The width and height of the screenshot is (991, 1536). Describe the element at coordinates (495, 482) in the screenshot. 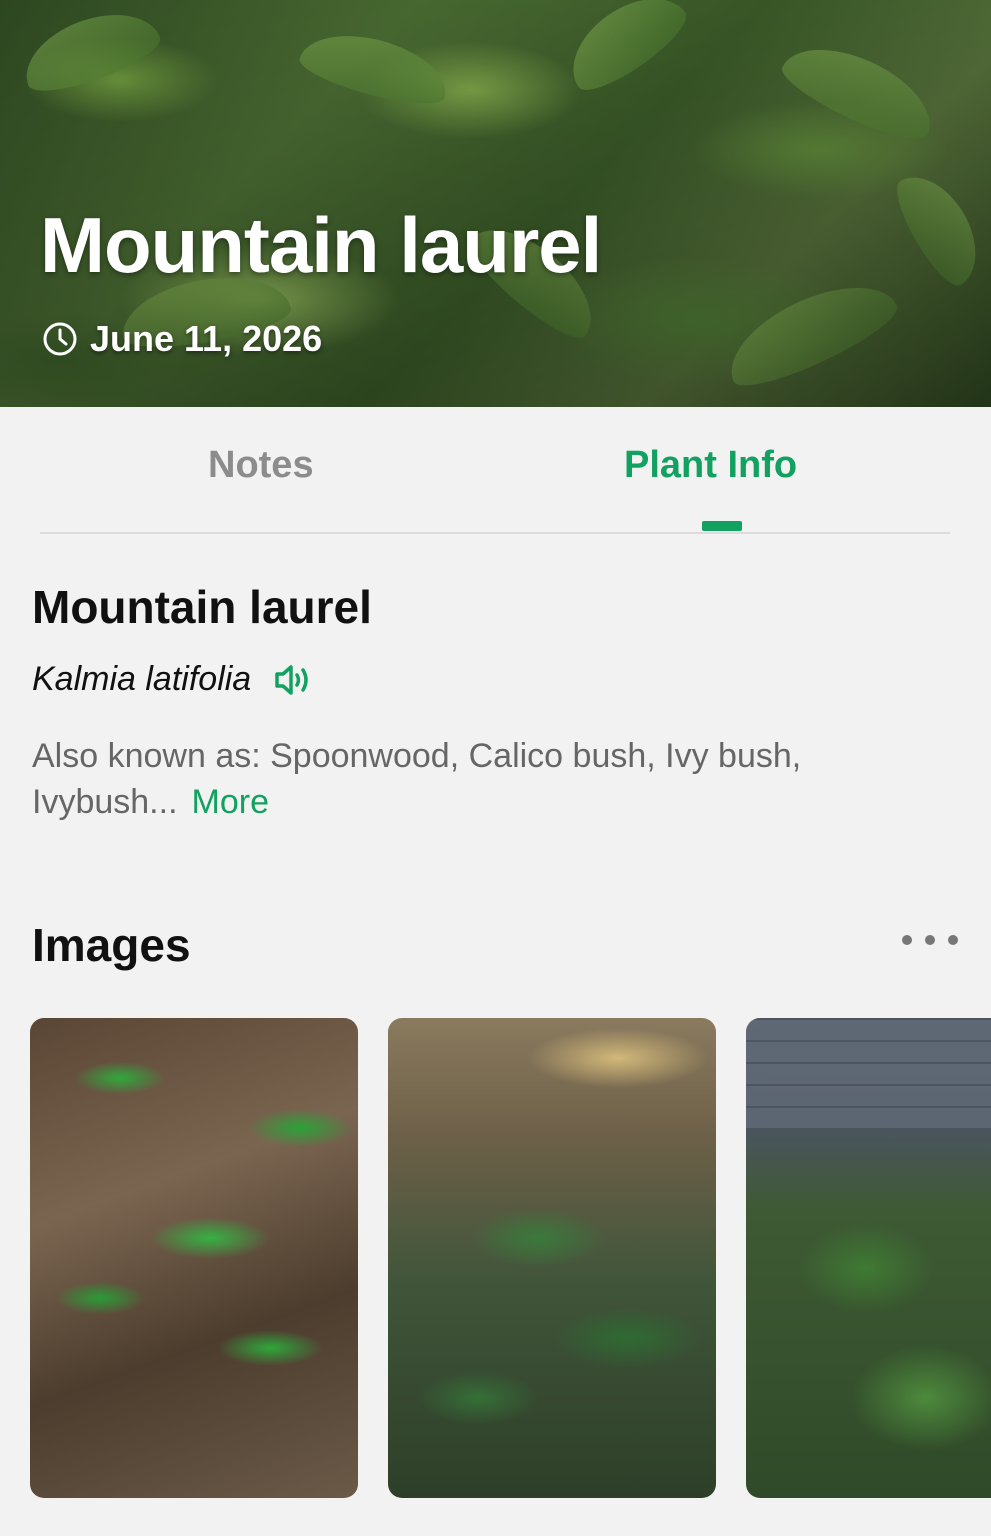

I see `tab-bar: Notes Plant Info` at that location.